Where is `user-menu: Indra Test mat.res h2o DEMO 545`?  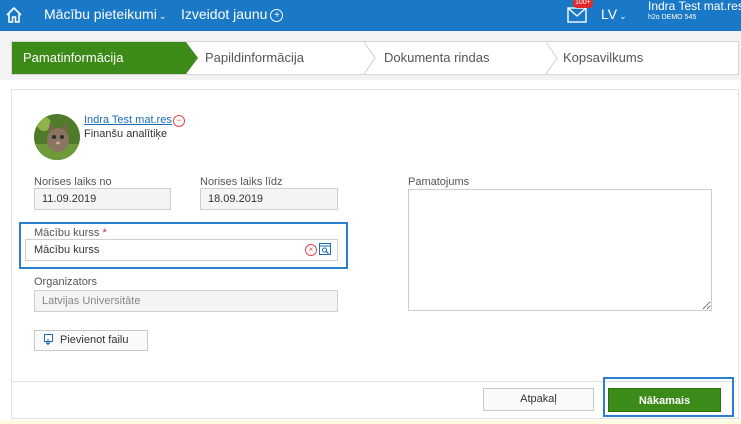
user-menu: Indra Test mat.res h2o DEMO 545 is located at coordinates (694, 11).